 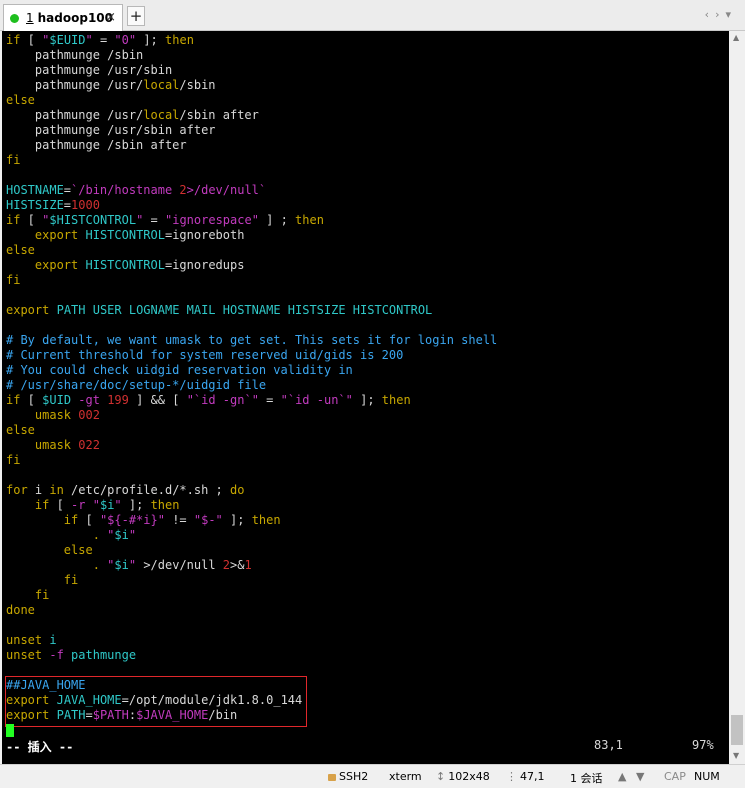 What do you see at coordinates (736, 755) in the screenshot?
I see `scroll-down-icon: ▼` at bounding box center [736, 755].